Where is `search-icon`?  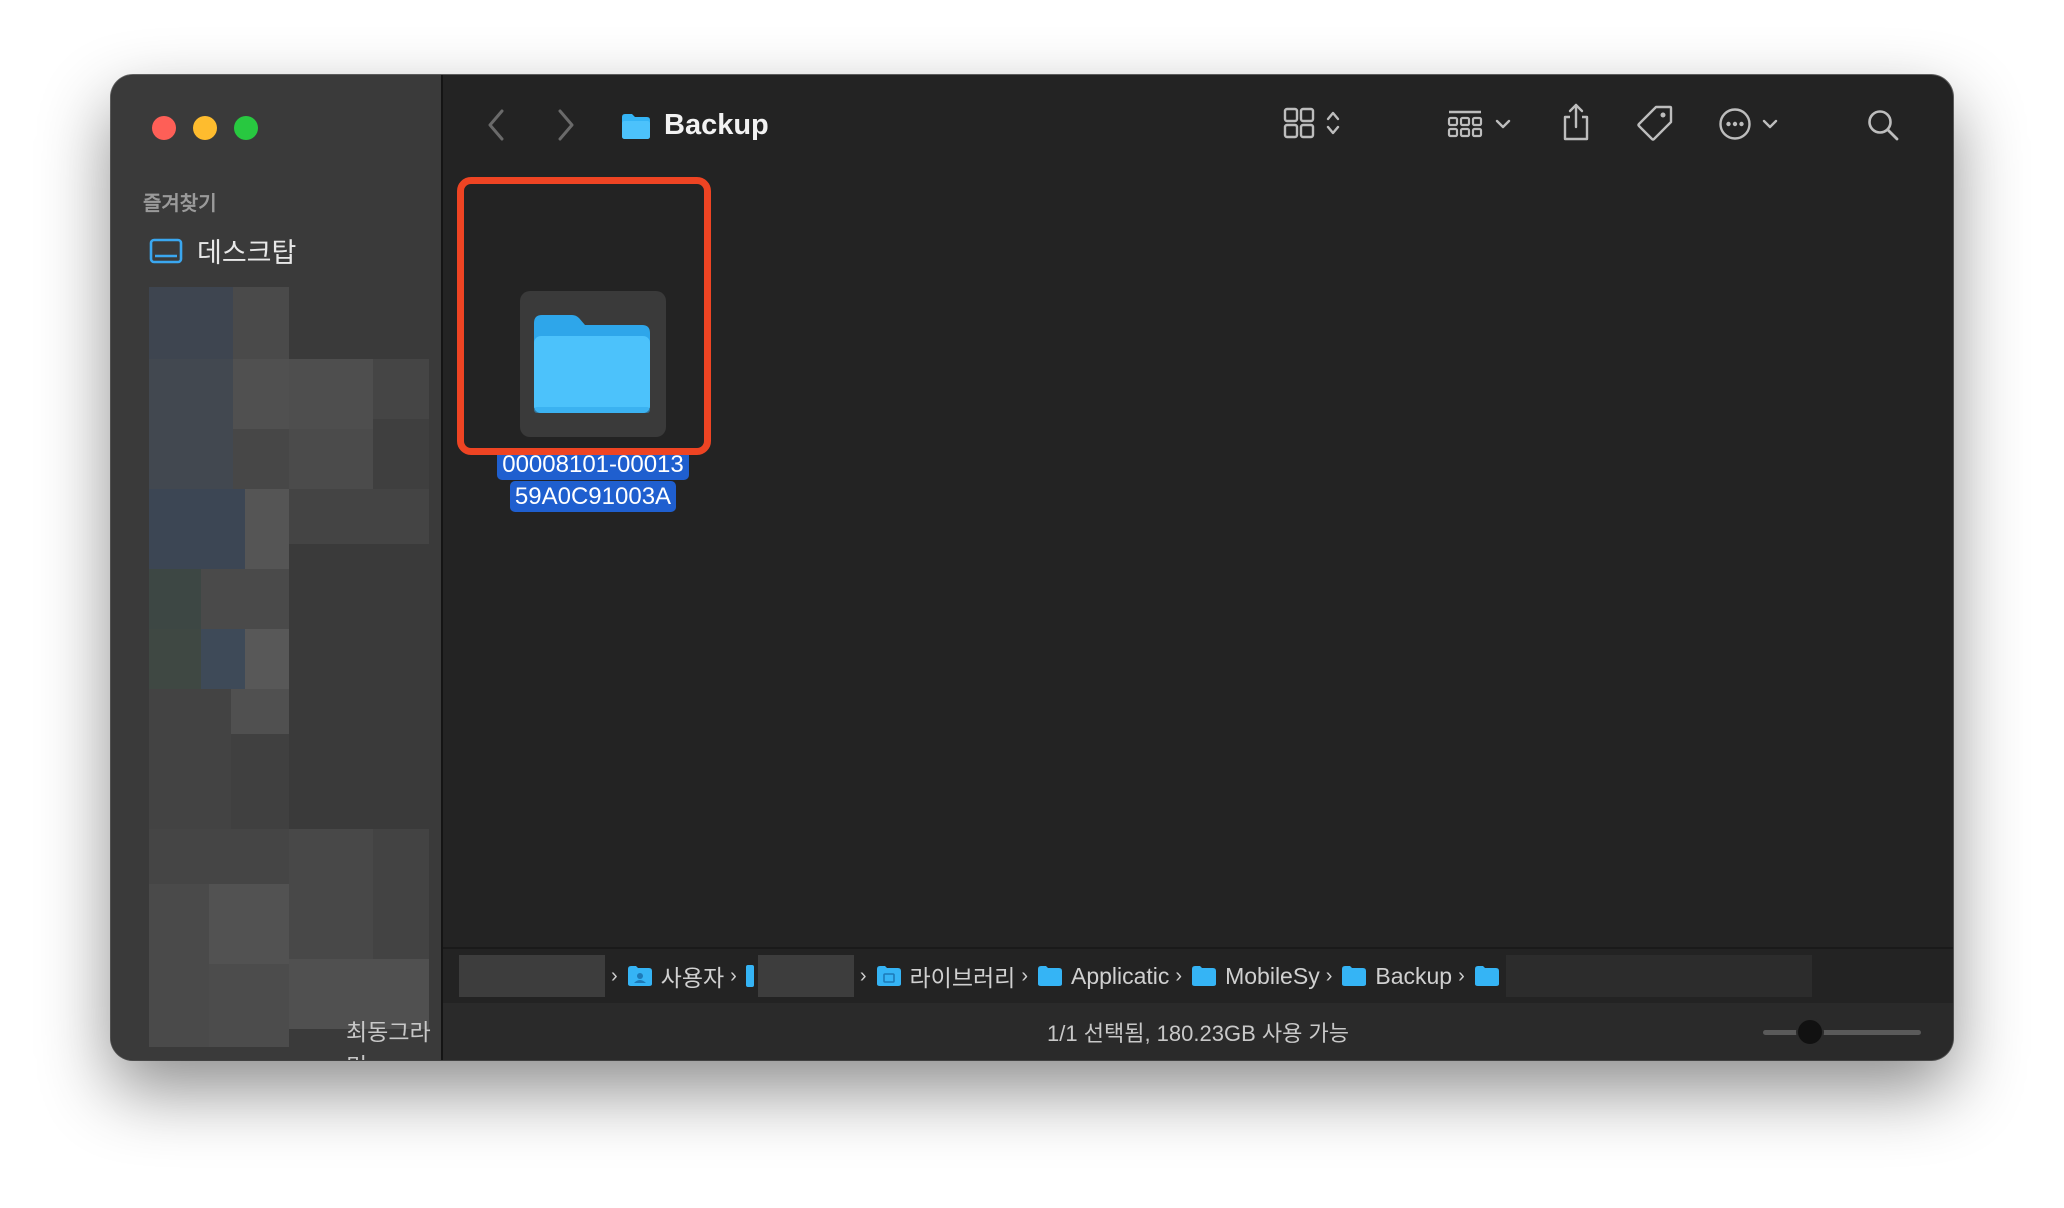 search-icon is located at coordinates (1883, 125).